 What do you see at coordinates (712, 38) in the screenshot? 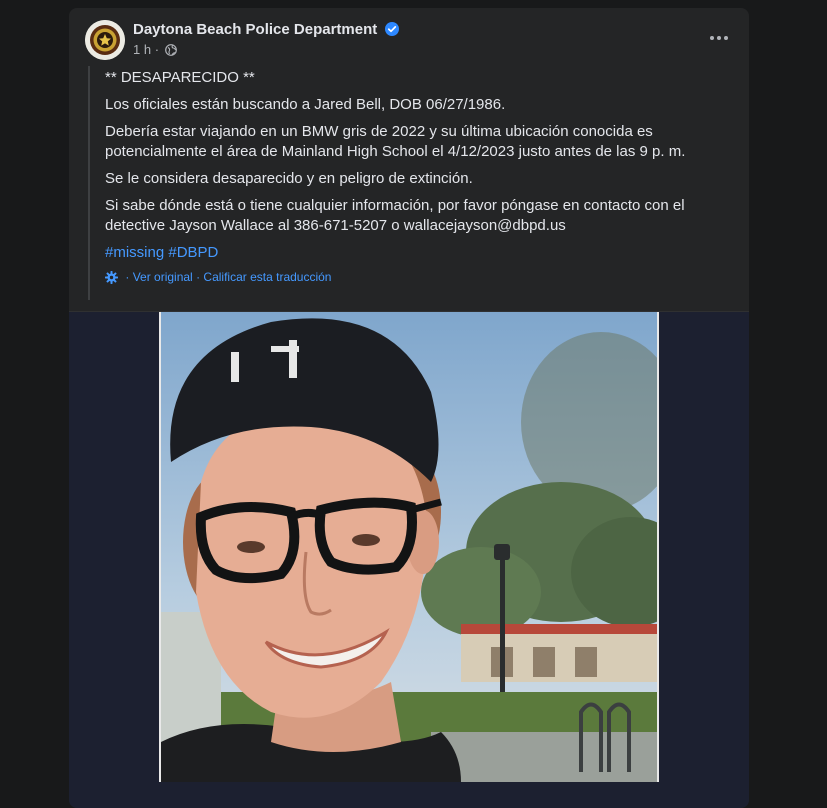
I see `more-options-icon` at bounding box center [712, 38].